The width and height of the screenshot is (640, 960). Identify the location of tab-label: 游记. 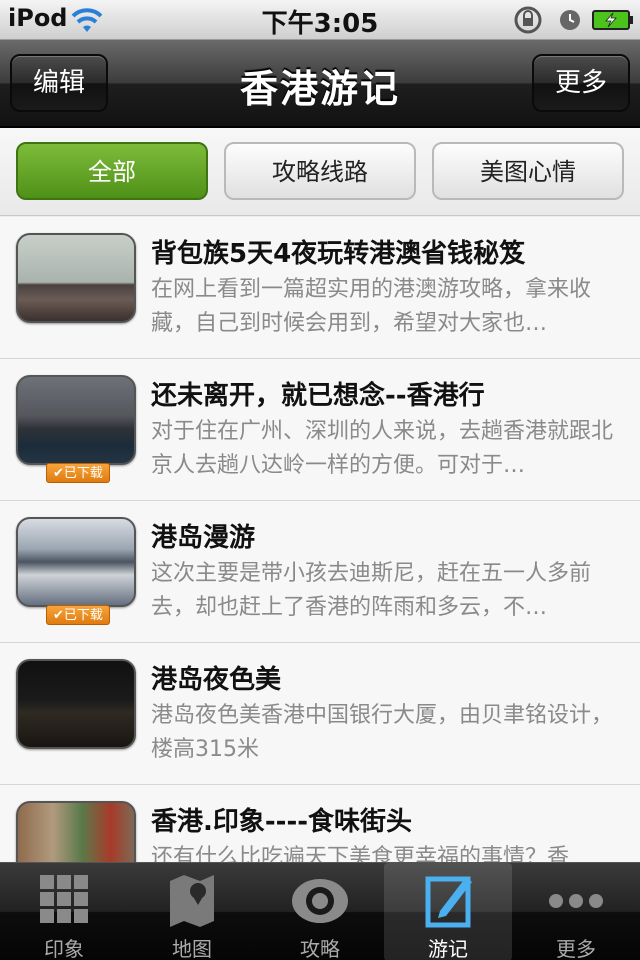
(448, 948).